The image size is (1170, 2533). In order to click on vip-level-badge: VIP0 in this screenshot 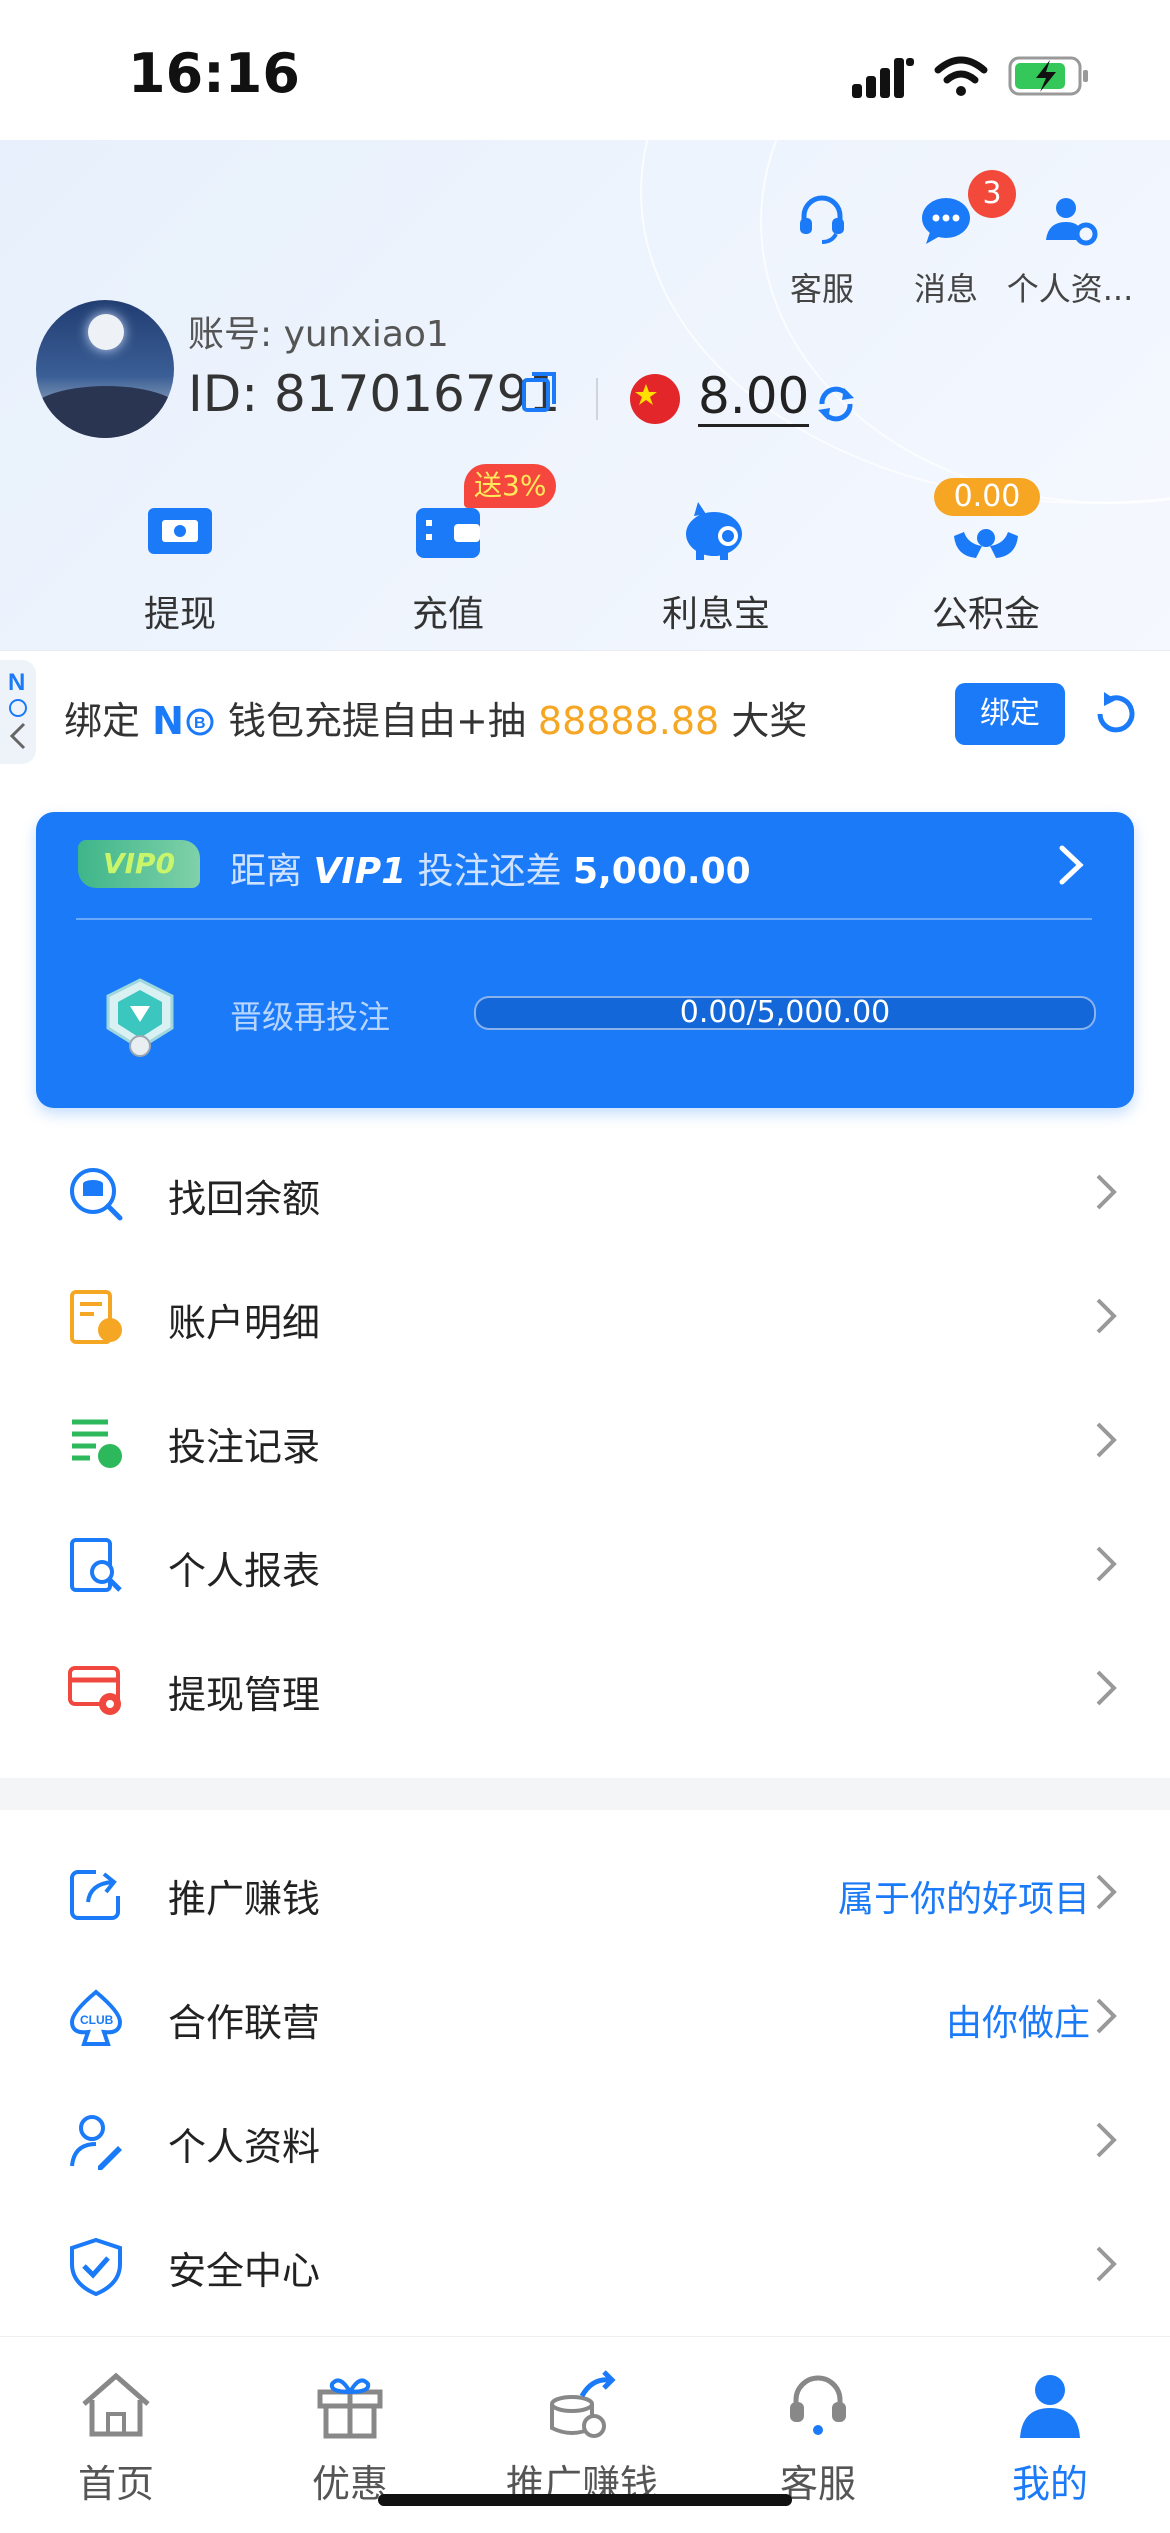, I will do `click(139, 864)`.